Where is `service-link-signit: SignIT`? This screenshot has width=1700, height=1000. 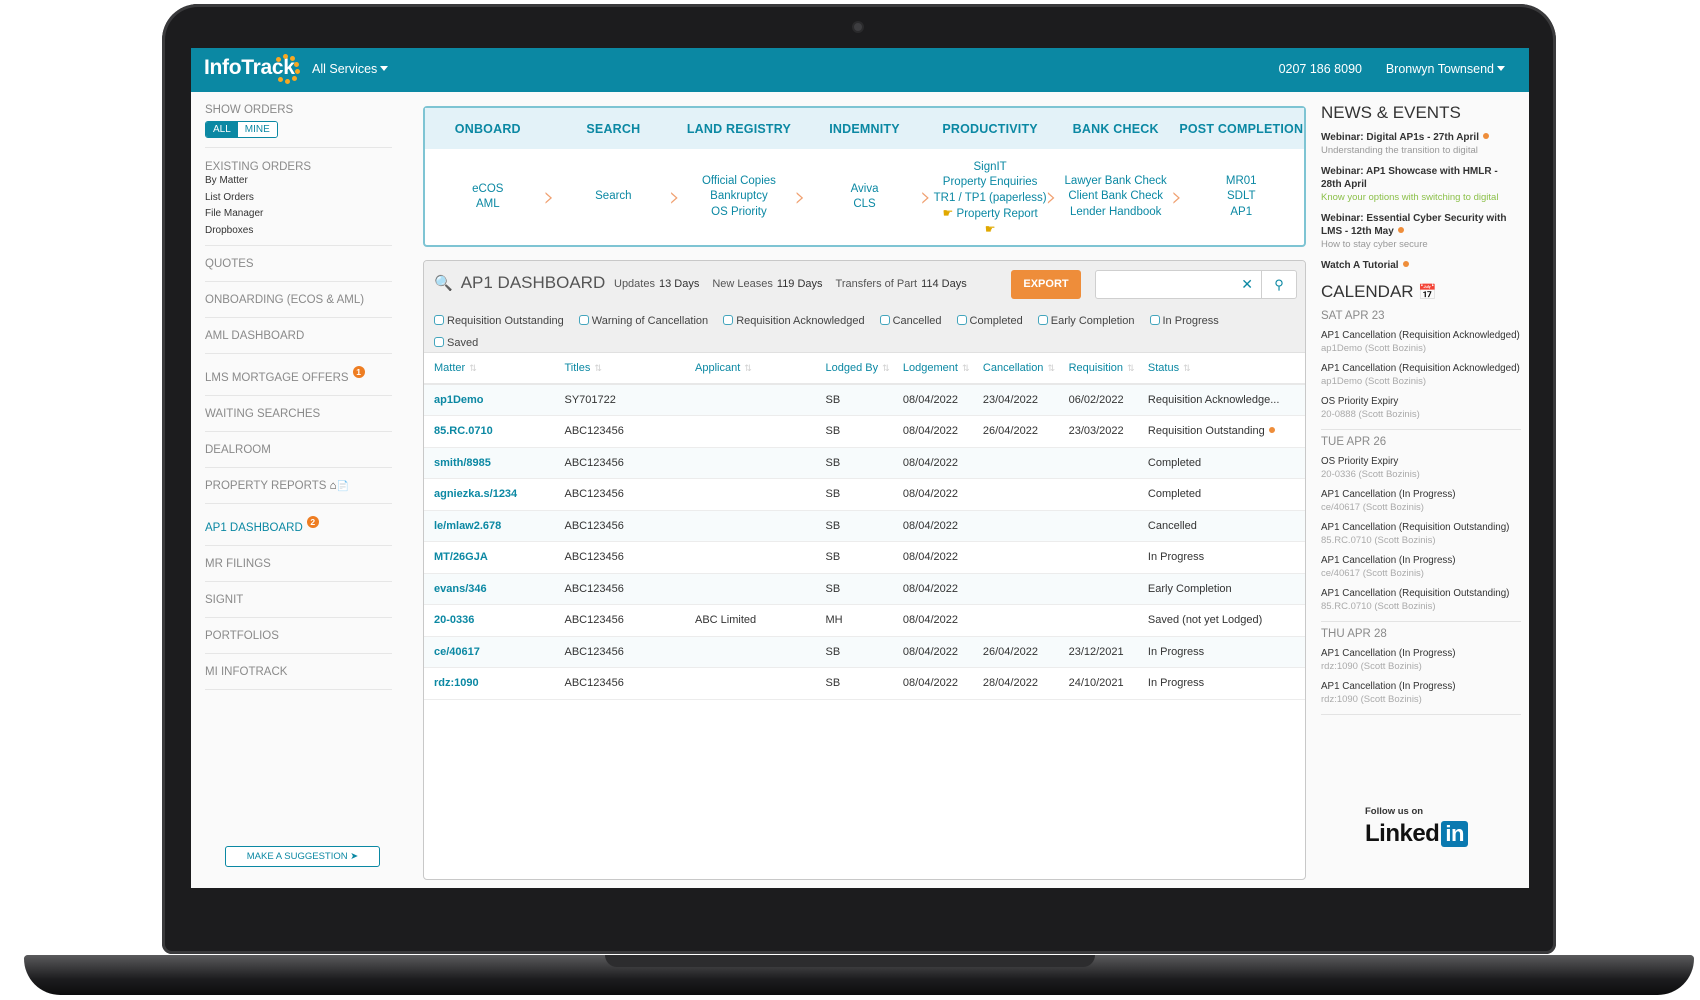
service-link-signit: SignIT is located at coordinates (990, 168).